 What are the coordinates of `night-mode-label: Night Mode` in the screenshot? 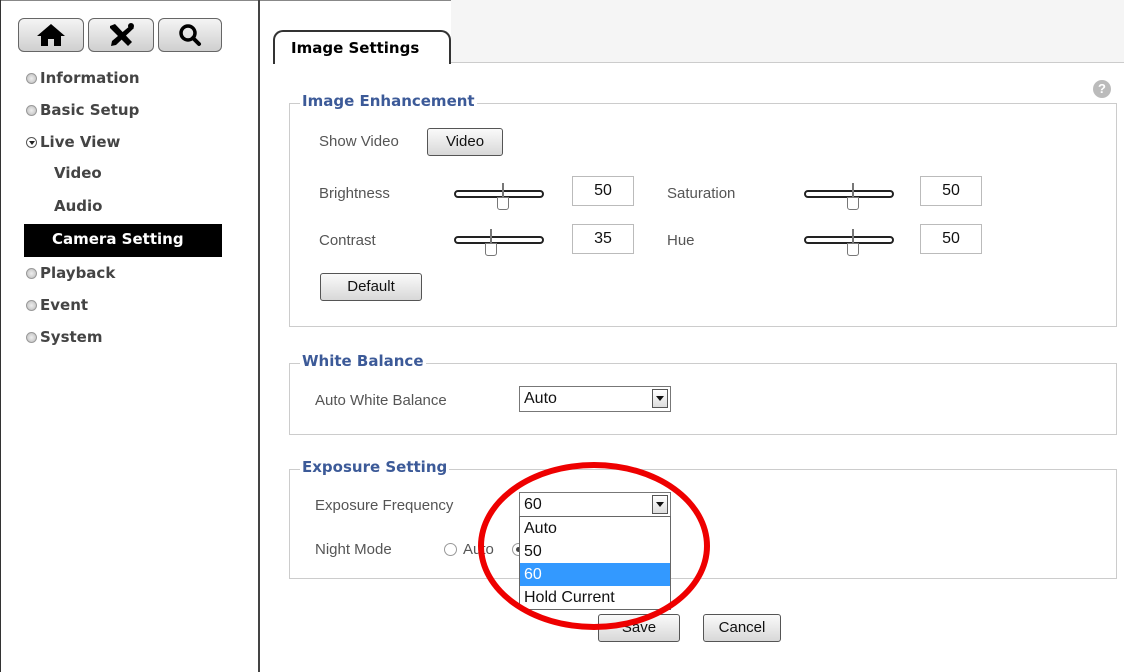 It's located at (353, 549).